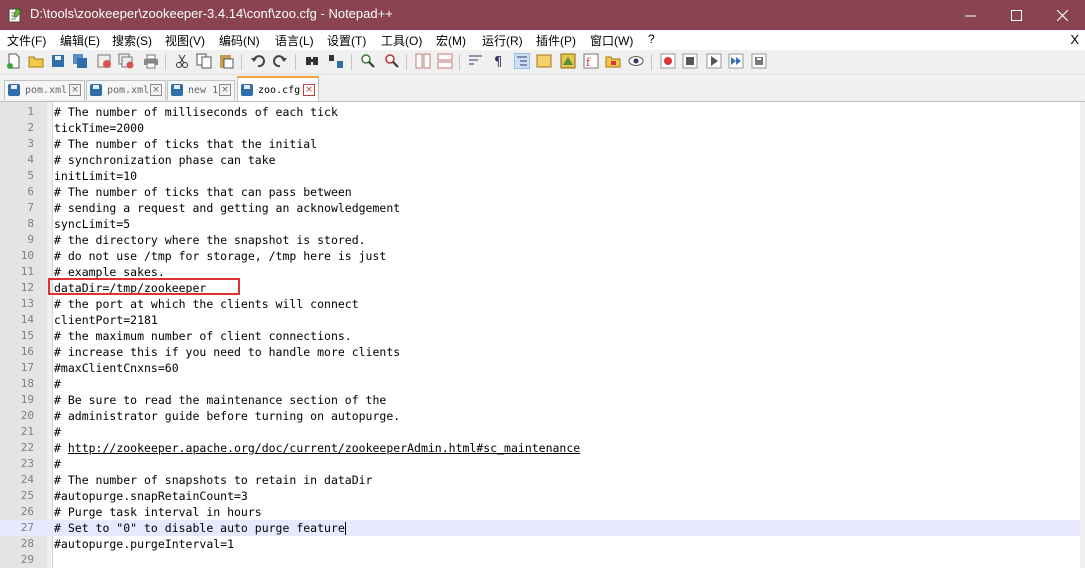 This screenshot has width=1085, height=568. What do you see at coordinates (540, 464) in the screenshot?
I see `code-line: 23 #` at bounding box center [540, 464].